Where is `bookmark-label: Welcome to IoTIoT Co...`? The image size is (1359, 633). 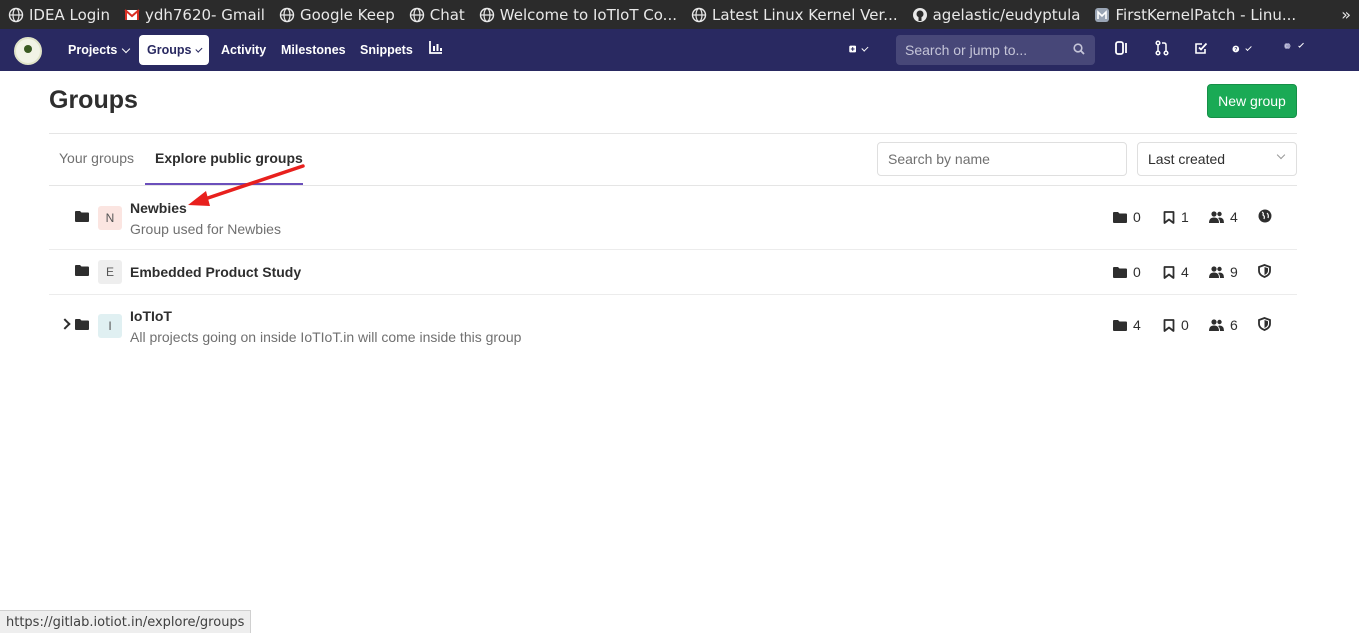 bookmark-label: Welcome to IoTIoT Co... is located at coordinates (588, 14).